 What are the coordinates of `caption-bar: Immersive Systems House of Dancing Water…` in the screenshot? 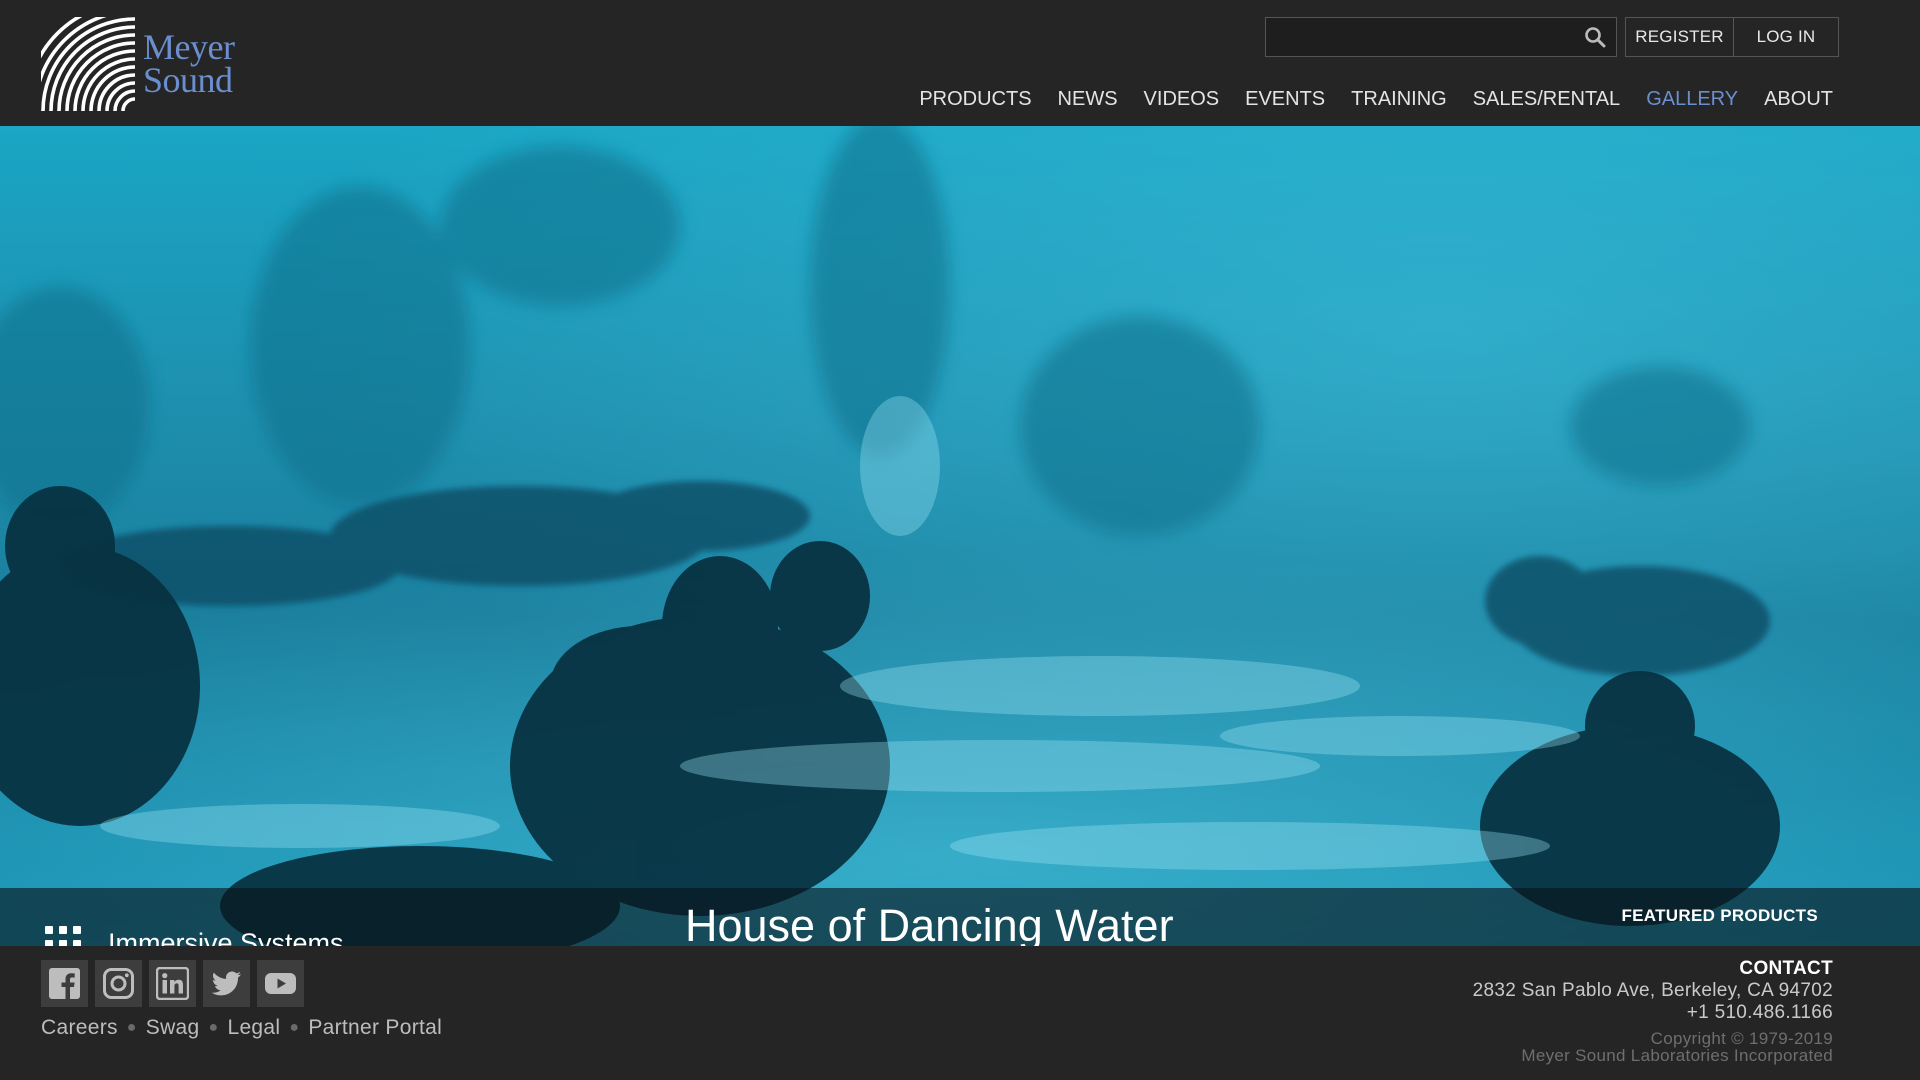 It's located at (960, 917).